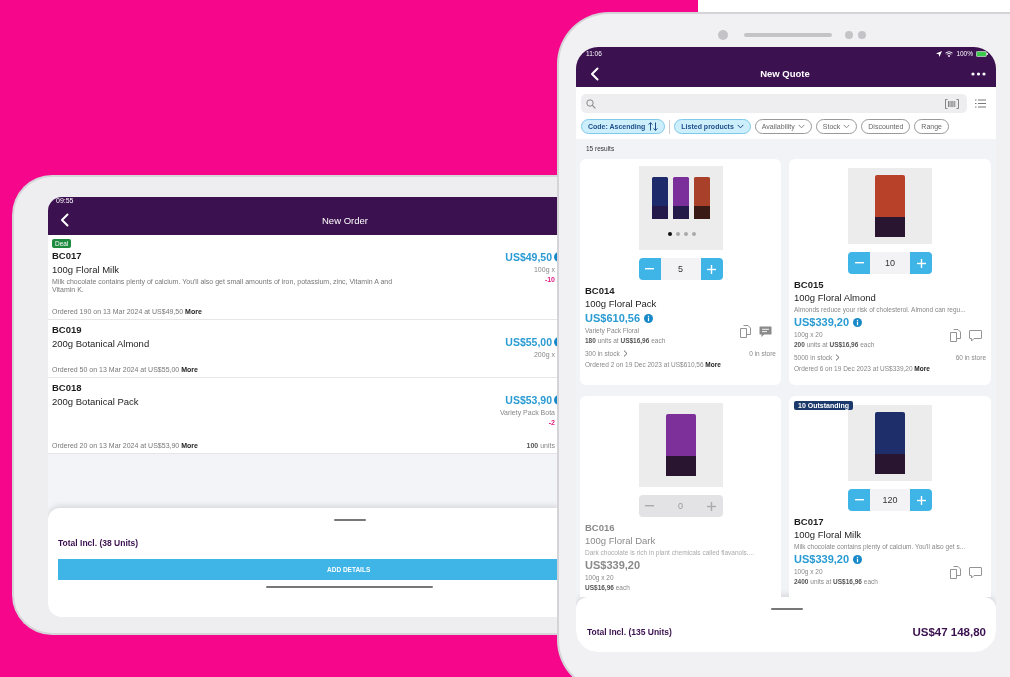  I want to click on quantity-stepper: 120, so click(890, 500).